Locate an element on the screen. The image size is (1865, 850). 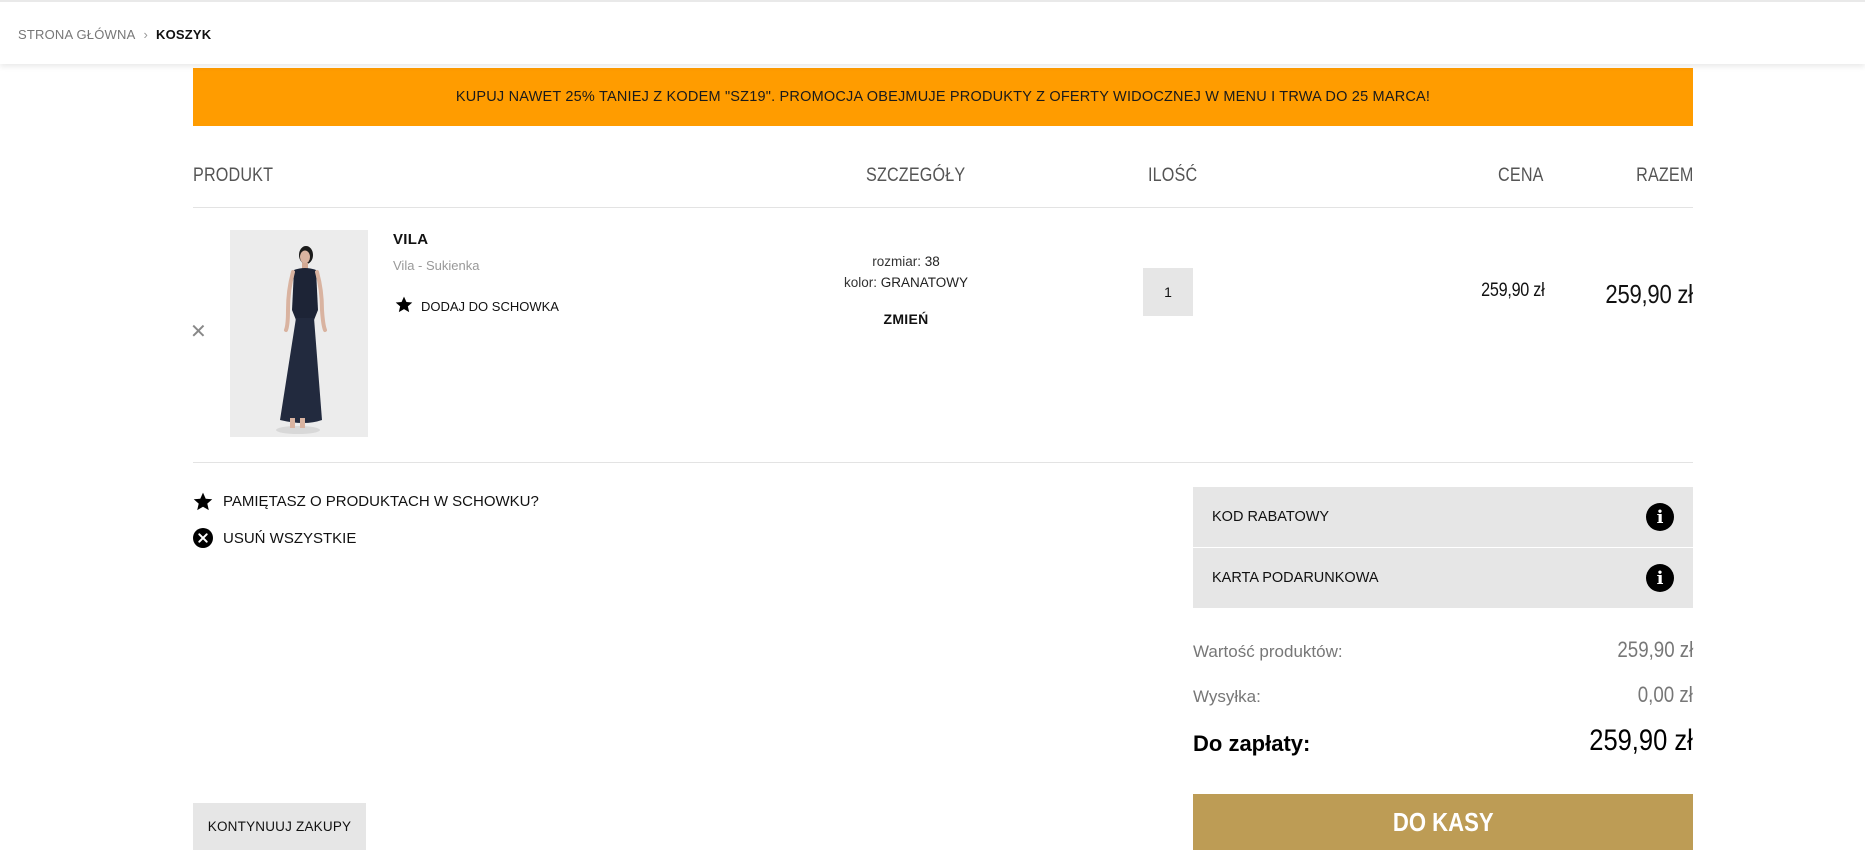
size-value: 38 is located at coordinates (932, 261).